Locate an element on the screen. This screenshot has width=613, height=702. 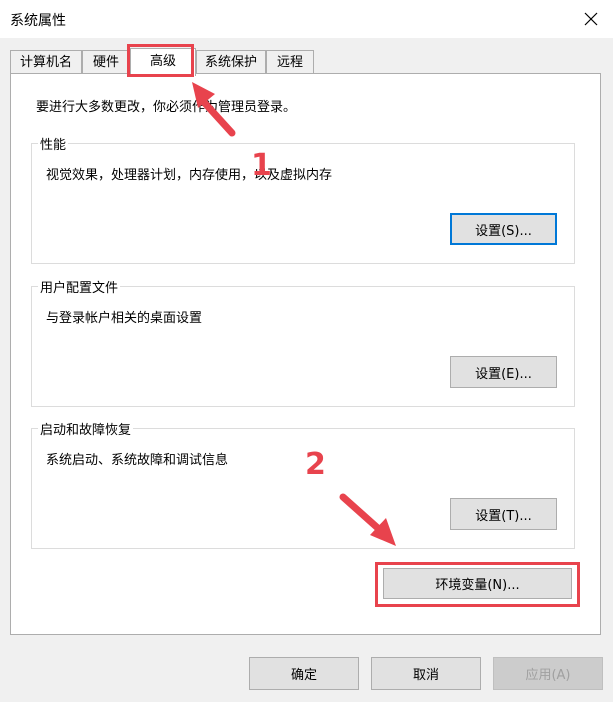
step-number-2: 2 is located at coordinates (315, 464).